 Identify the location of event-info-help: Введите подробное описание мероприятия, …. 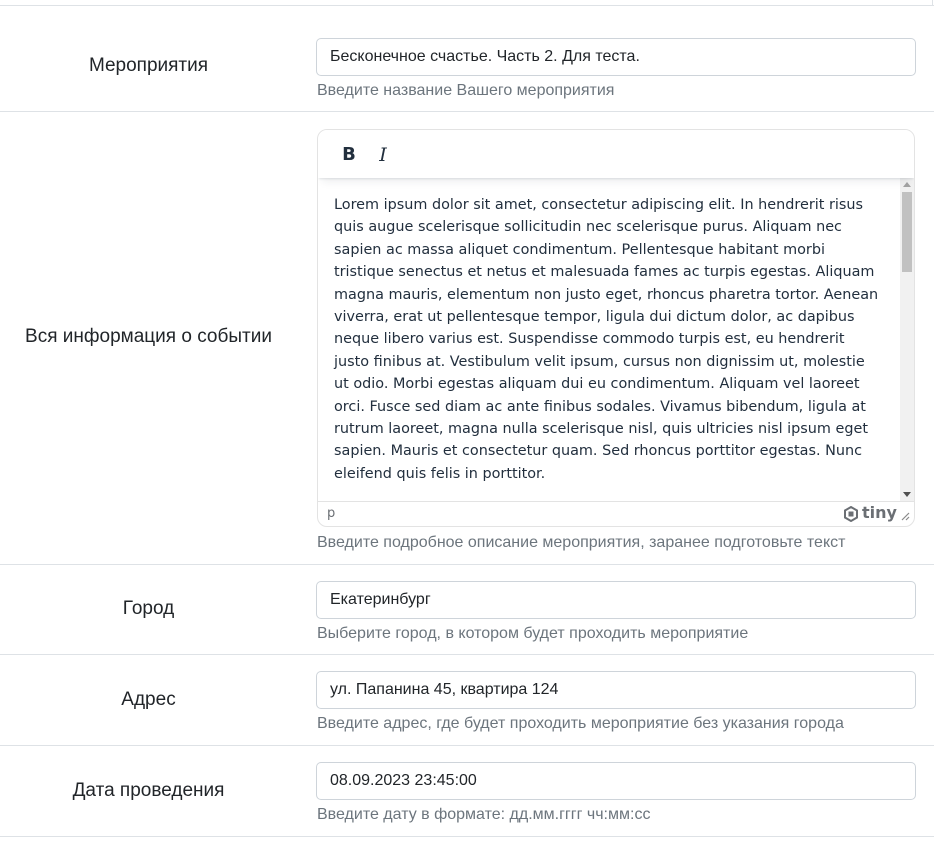
(581, 542).